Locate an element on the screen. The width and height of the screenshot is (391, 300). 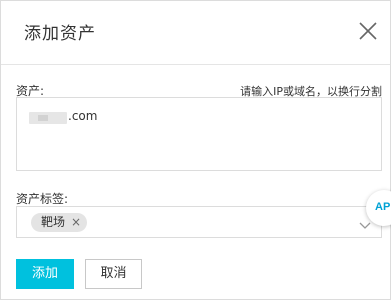
dialog-title: 添加资产 is located at coordinates (60, 34).